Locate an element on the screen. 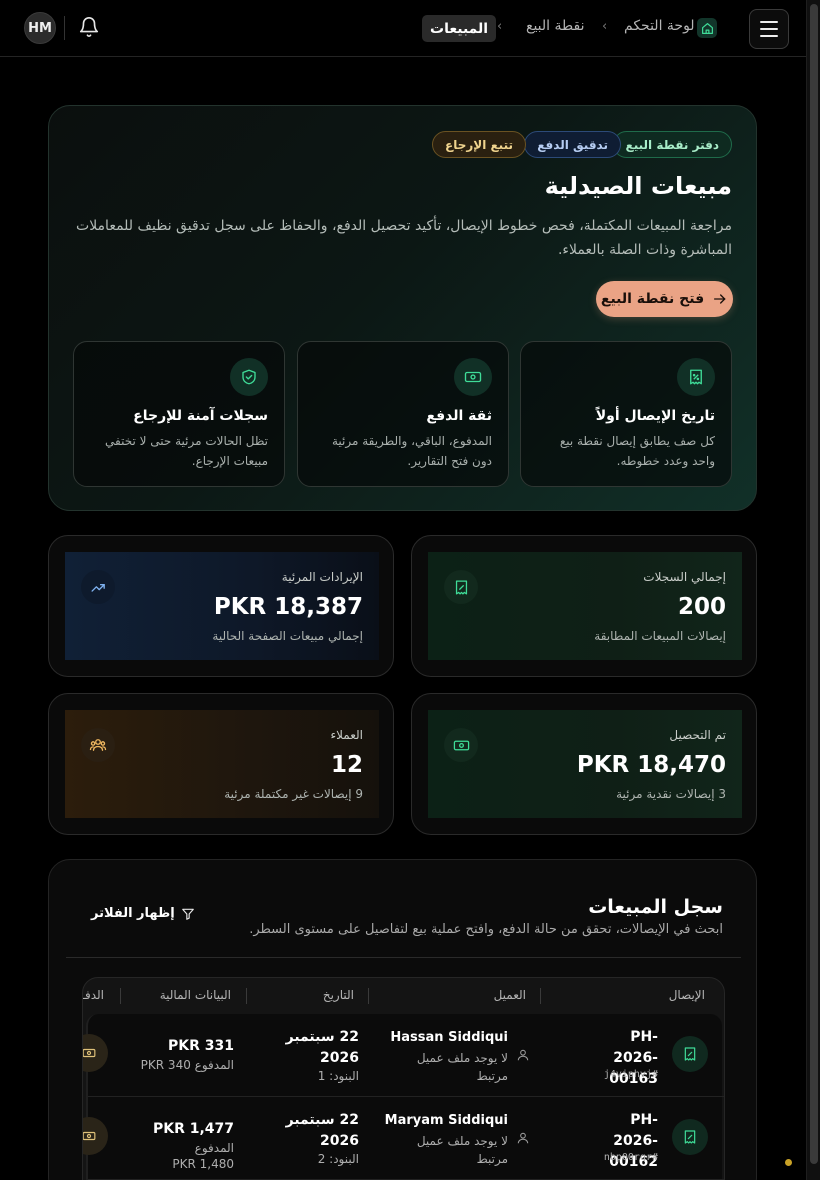 This screenshot has width=820, height=1180. trending-up-icon is located at coordinates (98, 587).